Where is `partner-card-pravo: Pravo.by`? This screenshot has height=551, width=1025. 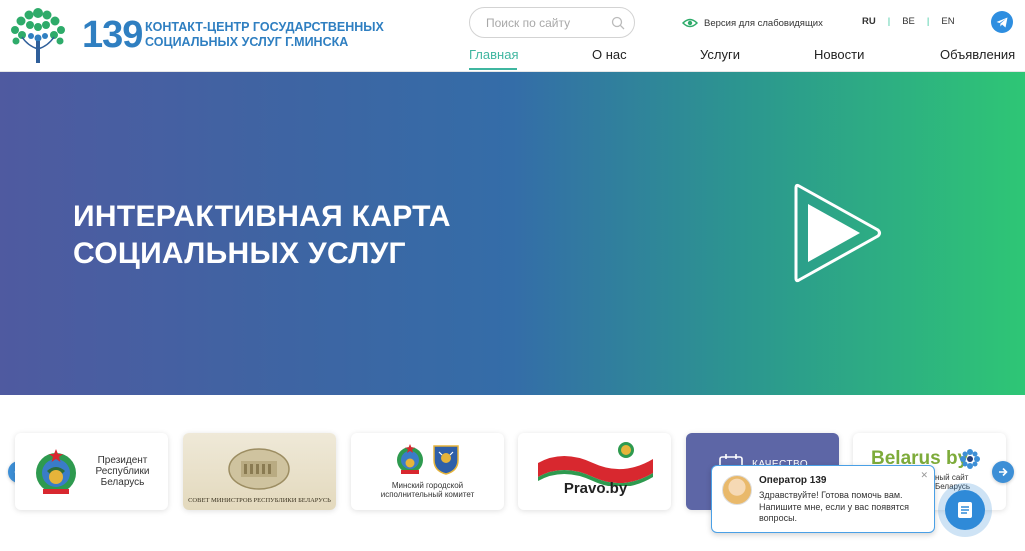
partner-card-pravo: Pravo.by is located at coordinates (594, 471).